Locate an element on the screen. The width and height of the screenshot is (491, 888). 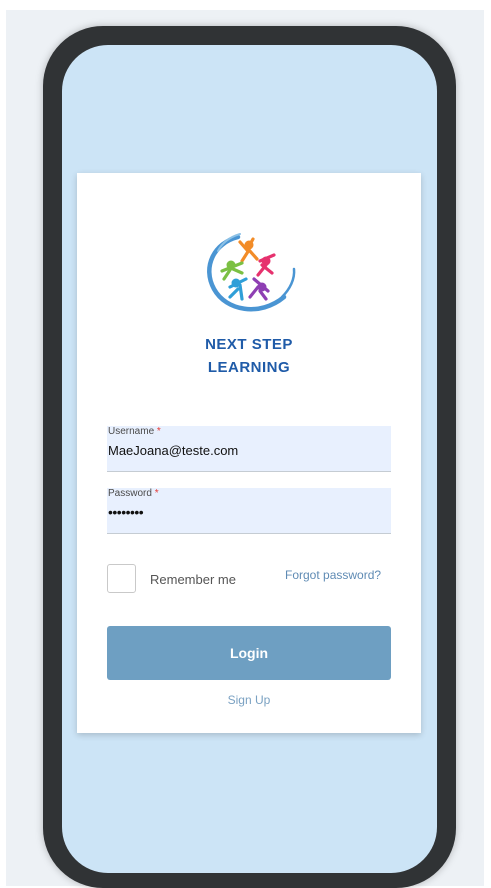
password-input is located at coordinates (247, 512).